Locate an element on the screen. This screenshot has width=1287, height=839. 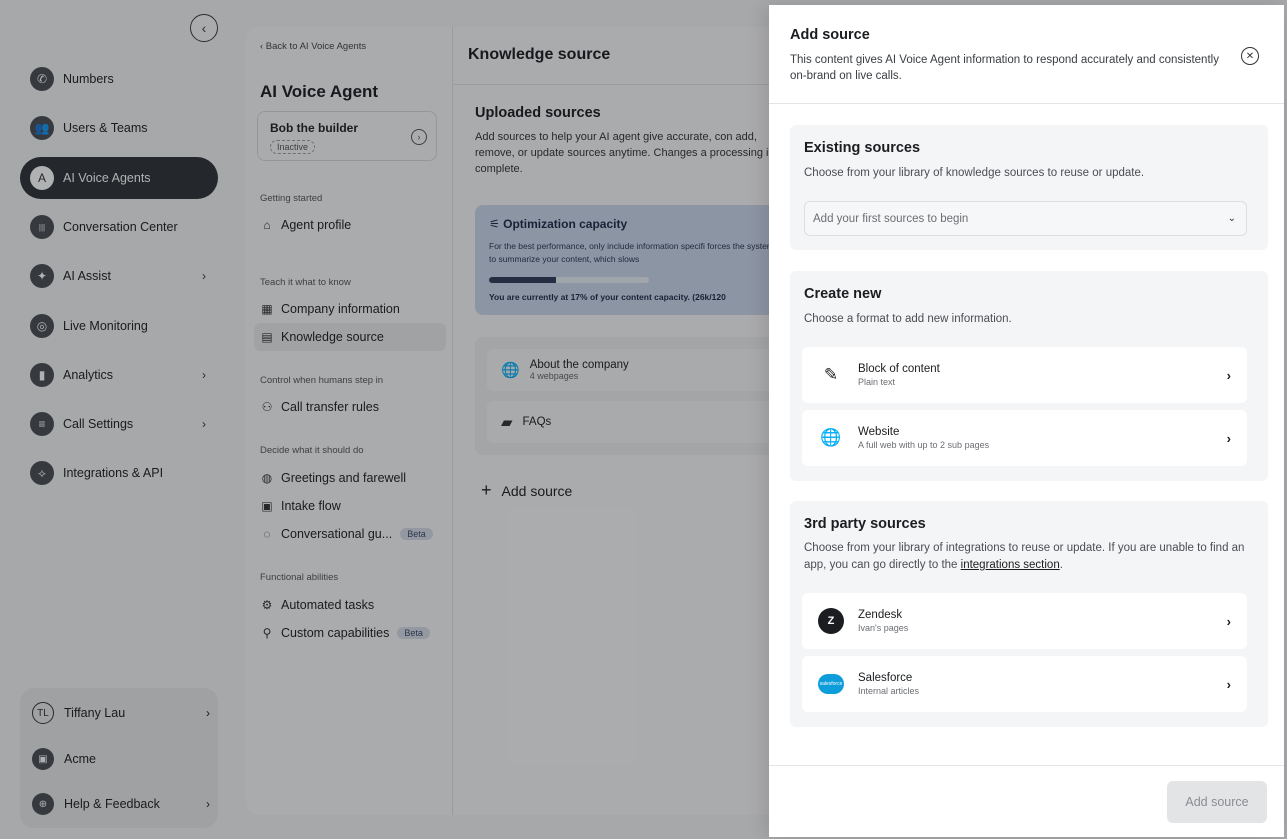
existing-sources-select: Add your first sources to begin ⌄ is located at coordinates (1025, 218).